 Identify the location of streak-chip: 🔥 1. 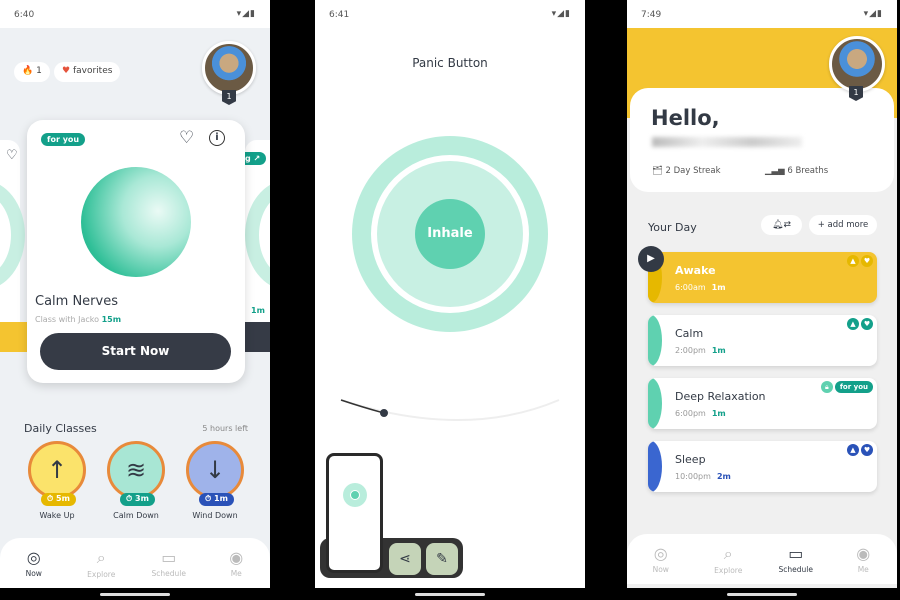
(32, 72).